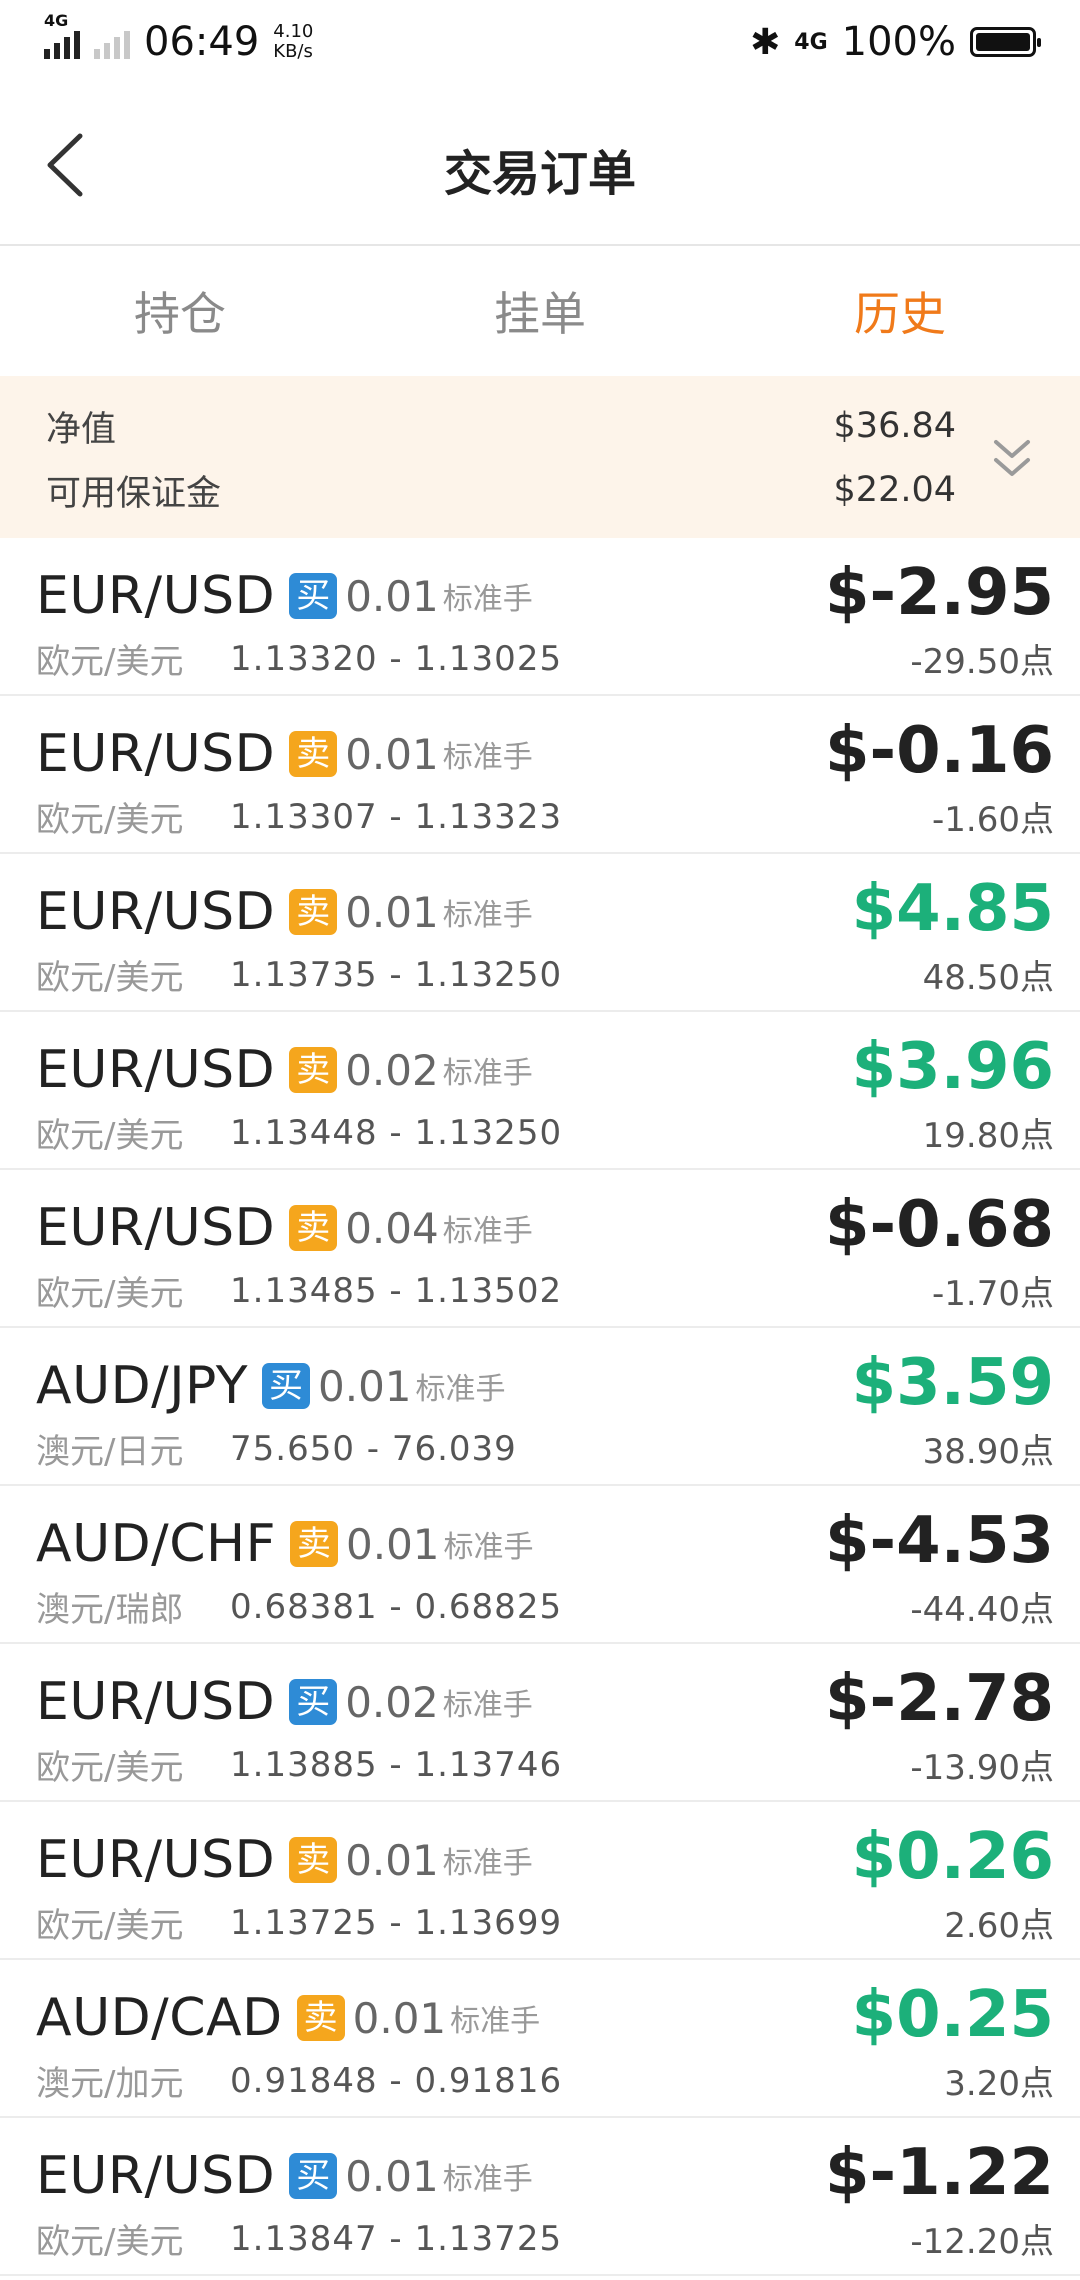 This screenshot has height=2280, width=1080. Describe the element at coordinates (982, 1610) in the screenshot. I see `order-points: -44.40点` at that location.